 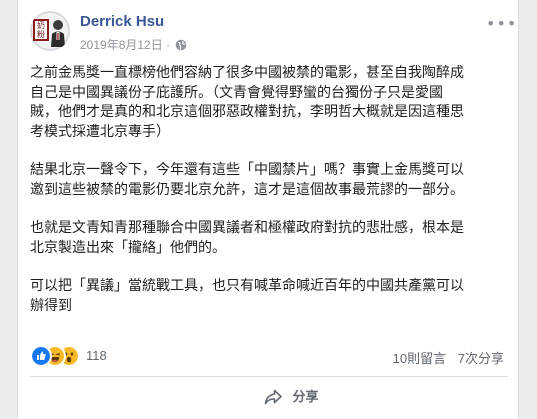 I want to click on post-header: 奶粉 Derrick Hsu 2019年8月12日 · •••, so click(x=273, y=33).